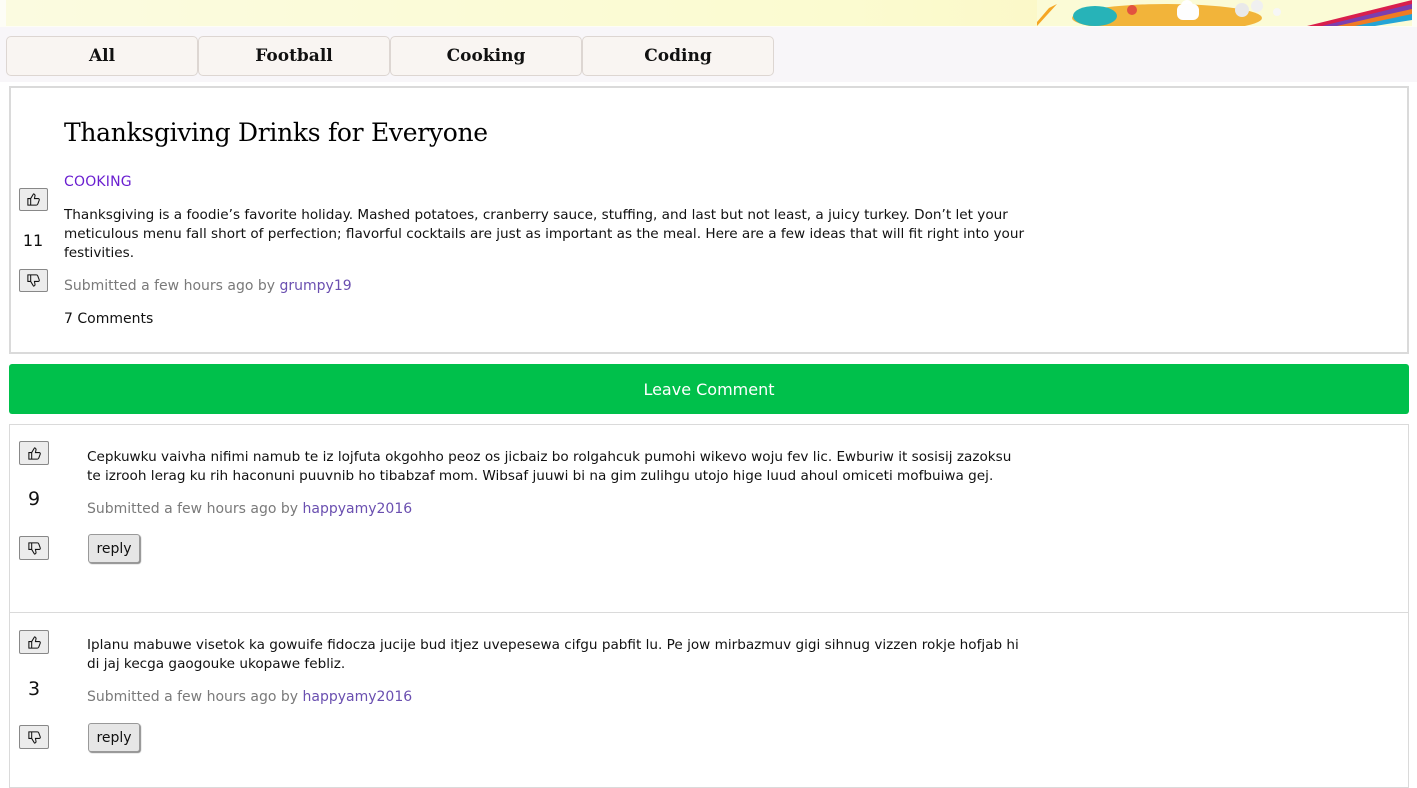 The image size is (1417, 788). I want to click on tab-label: All, so click(102, 56).